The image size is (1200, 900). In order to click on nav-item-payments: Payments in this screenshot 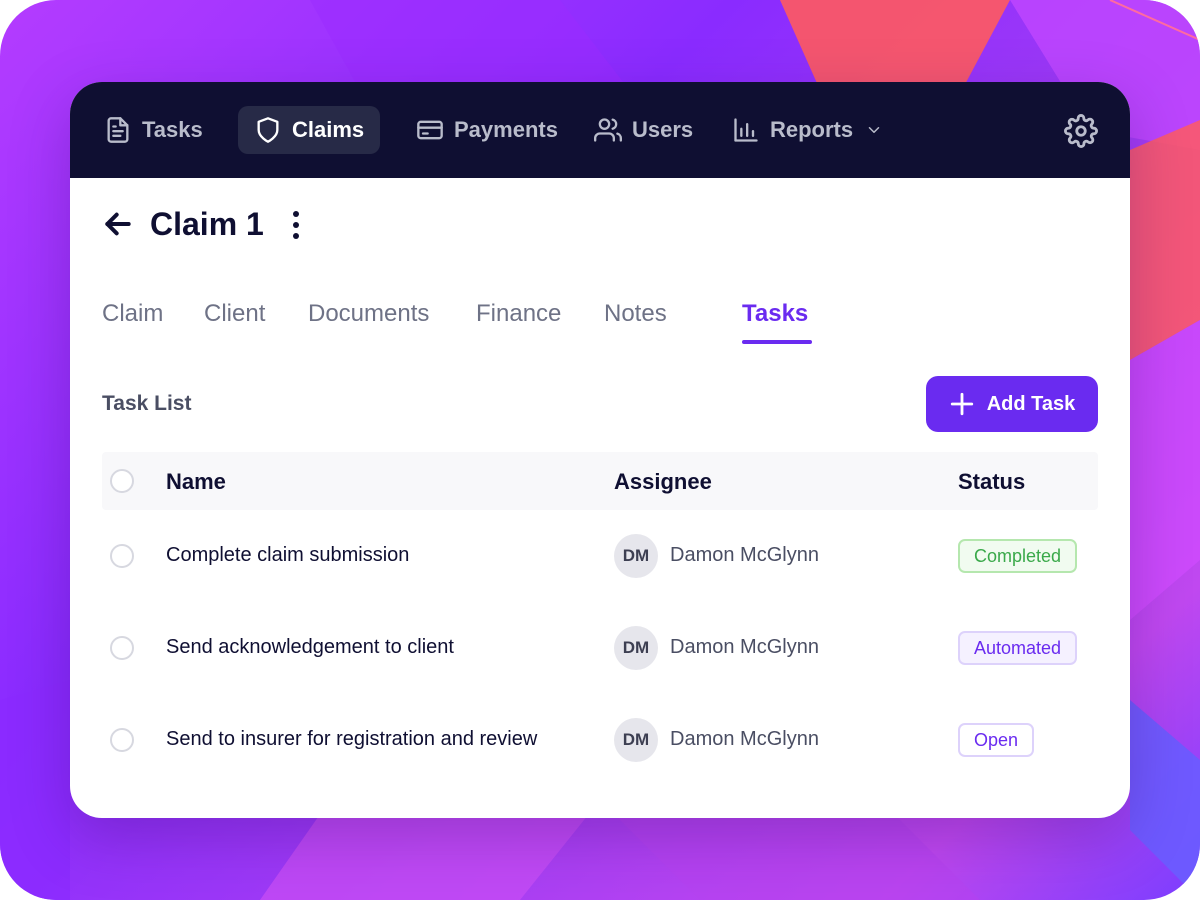, I will do `click(487, 130)`.